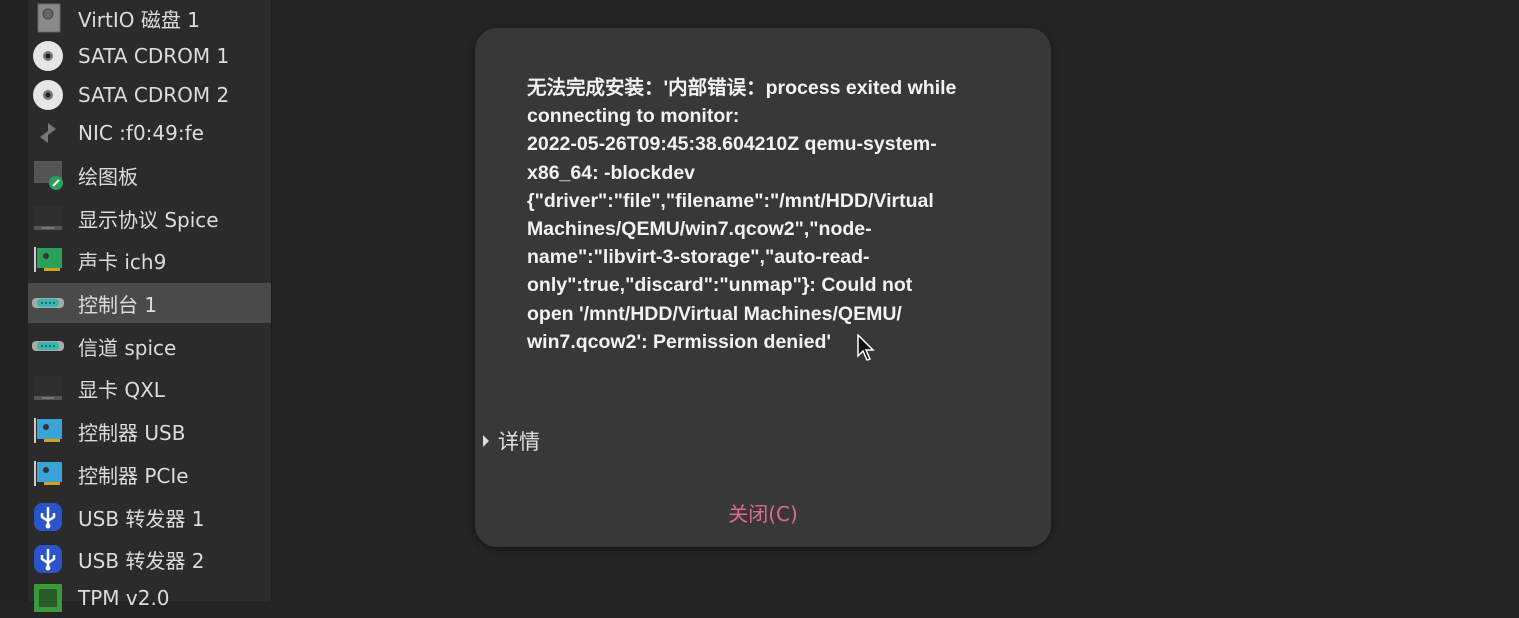  I want to click on error-message-line: 2022-05-26T09:45:38.604210Z qemu-system-, so click(732, 144).